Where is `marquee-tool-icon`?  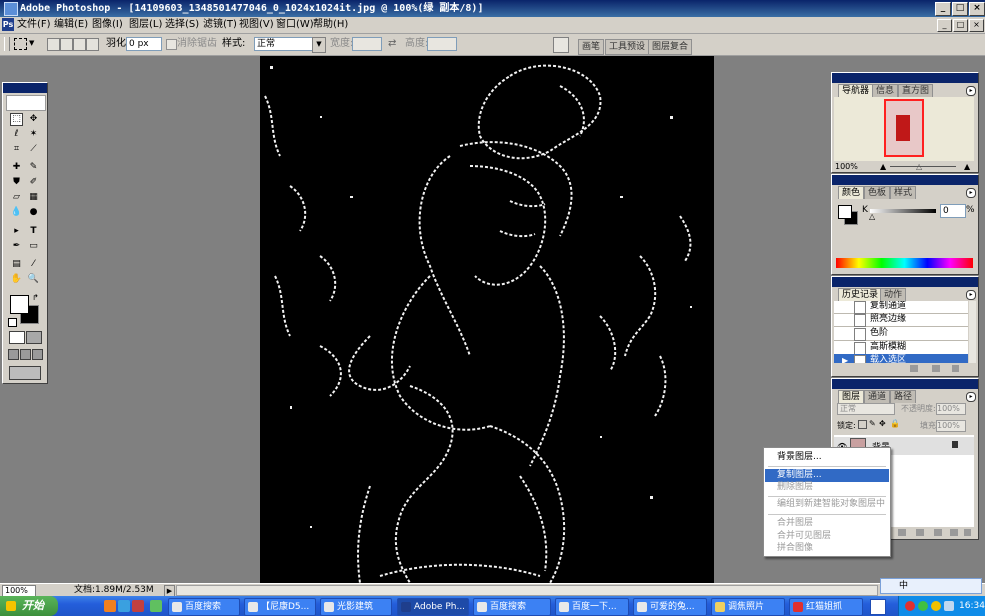 marquee-tool-icon is located at coordinates (20, 44).